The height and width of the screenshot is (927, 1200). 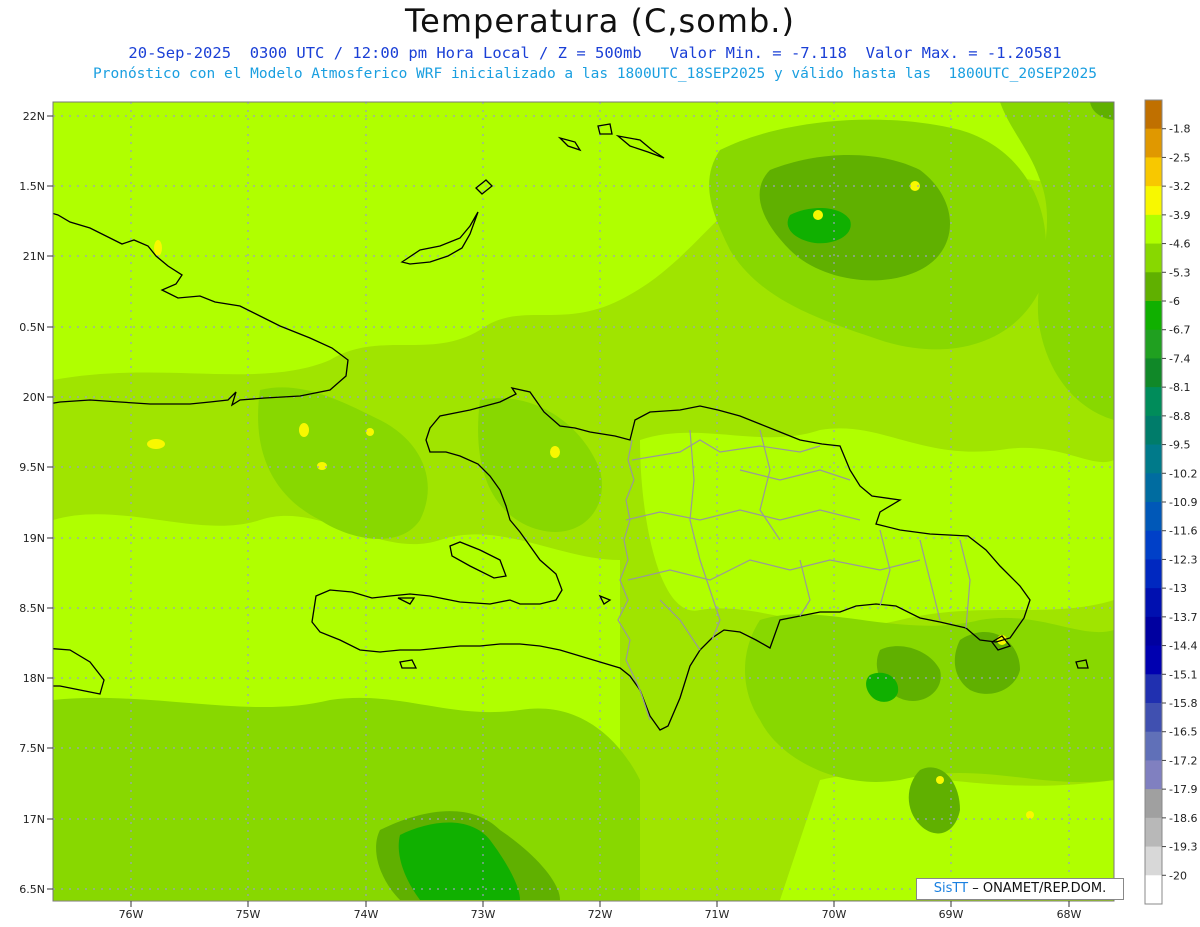 I want to click on colorbar-label: -10.9, so click(x=1183, y=502).